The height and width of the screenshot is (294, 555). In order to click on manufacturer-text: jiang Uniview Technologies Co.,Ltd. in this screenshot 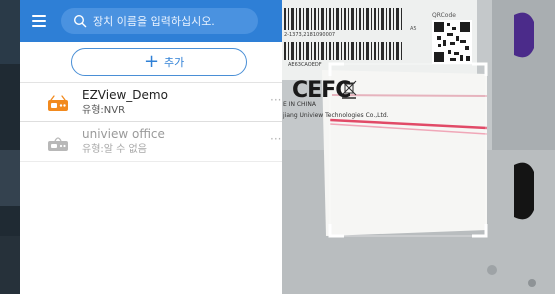, I will do `click(336, 115)`.